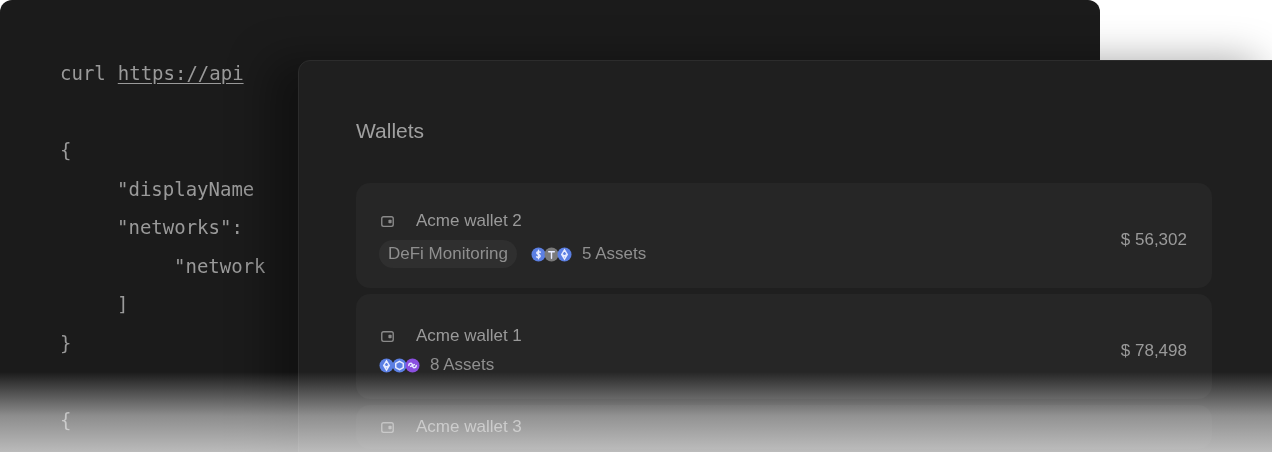 This screenshot has height=452, width=1272. What do you see at coordinates (469, 336) in the screenshot?
I see `wallet-name: Acme wallet 1` at bounding box center [469, 336].